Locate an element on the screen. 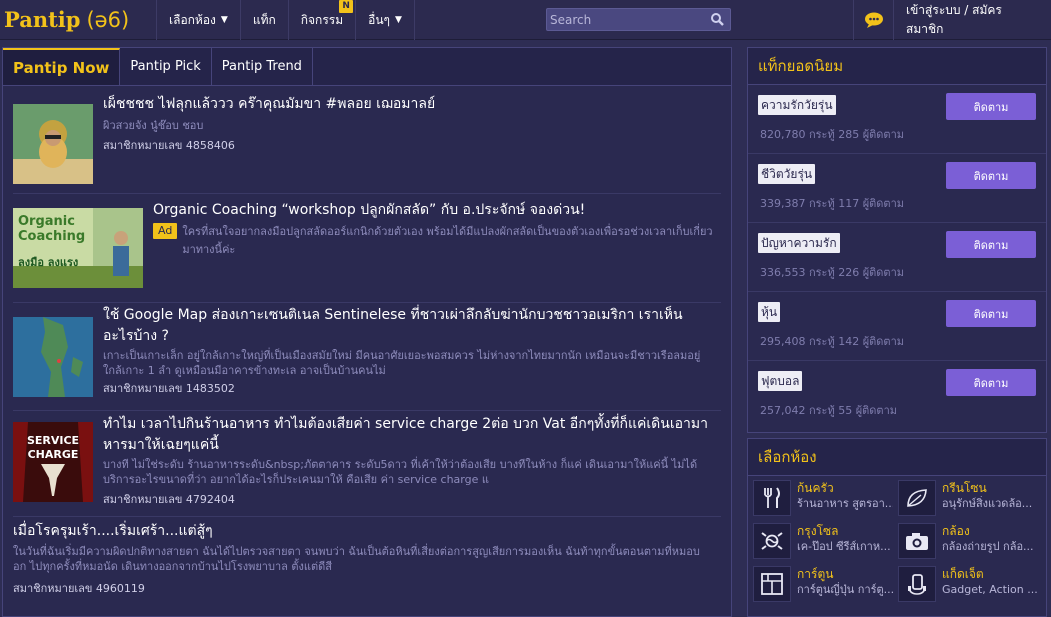 Image resolution: width=1051 pixels, height=617 pixels. chat-bubble-icon is located at coordinates (873, 20).